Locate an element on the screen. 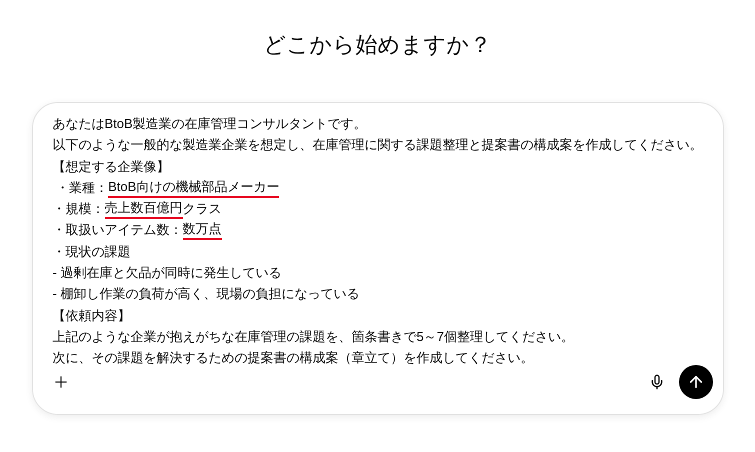 This screenshot has width=755, height=452. prompt-text: ・現状の課題 is located at coordinates (91, 251).